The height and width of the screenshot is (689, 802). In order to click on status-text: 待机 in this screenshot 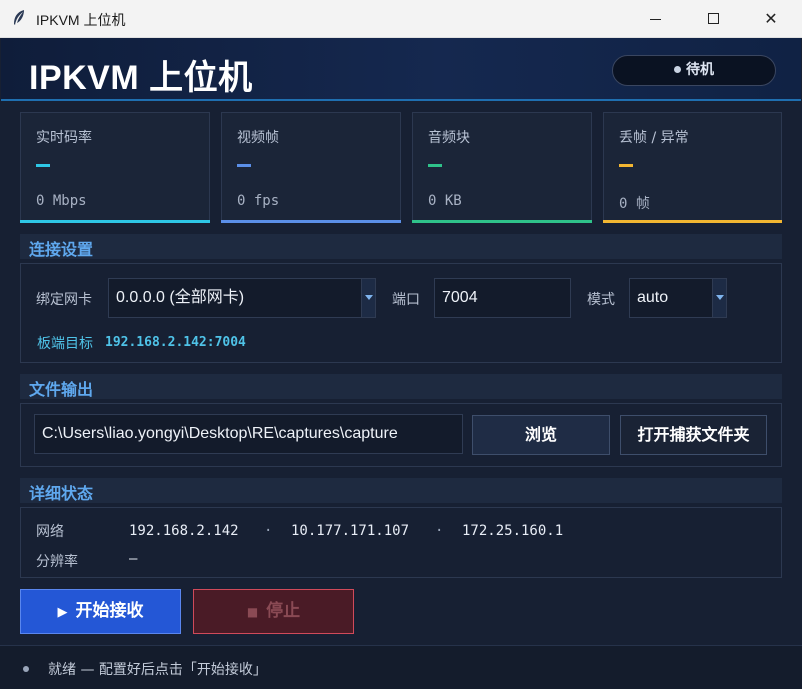, I will do `click(700, 70)`.